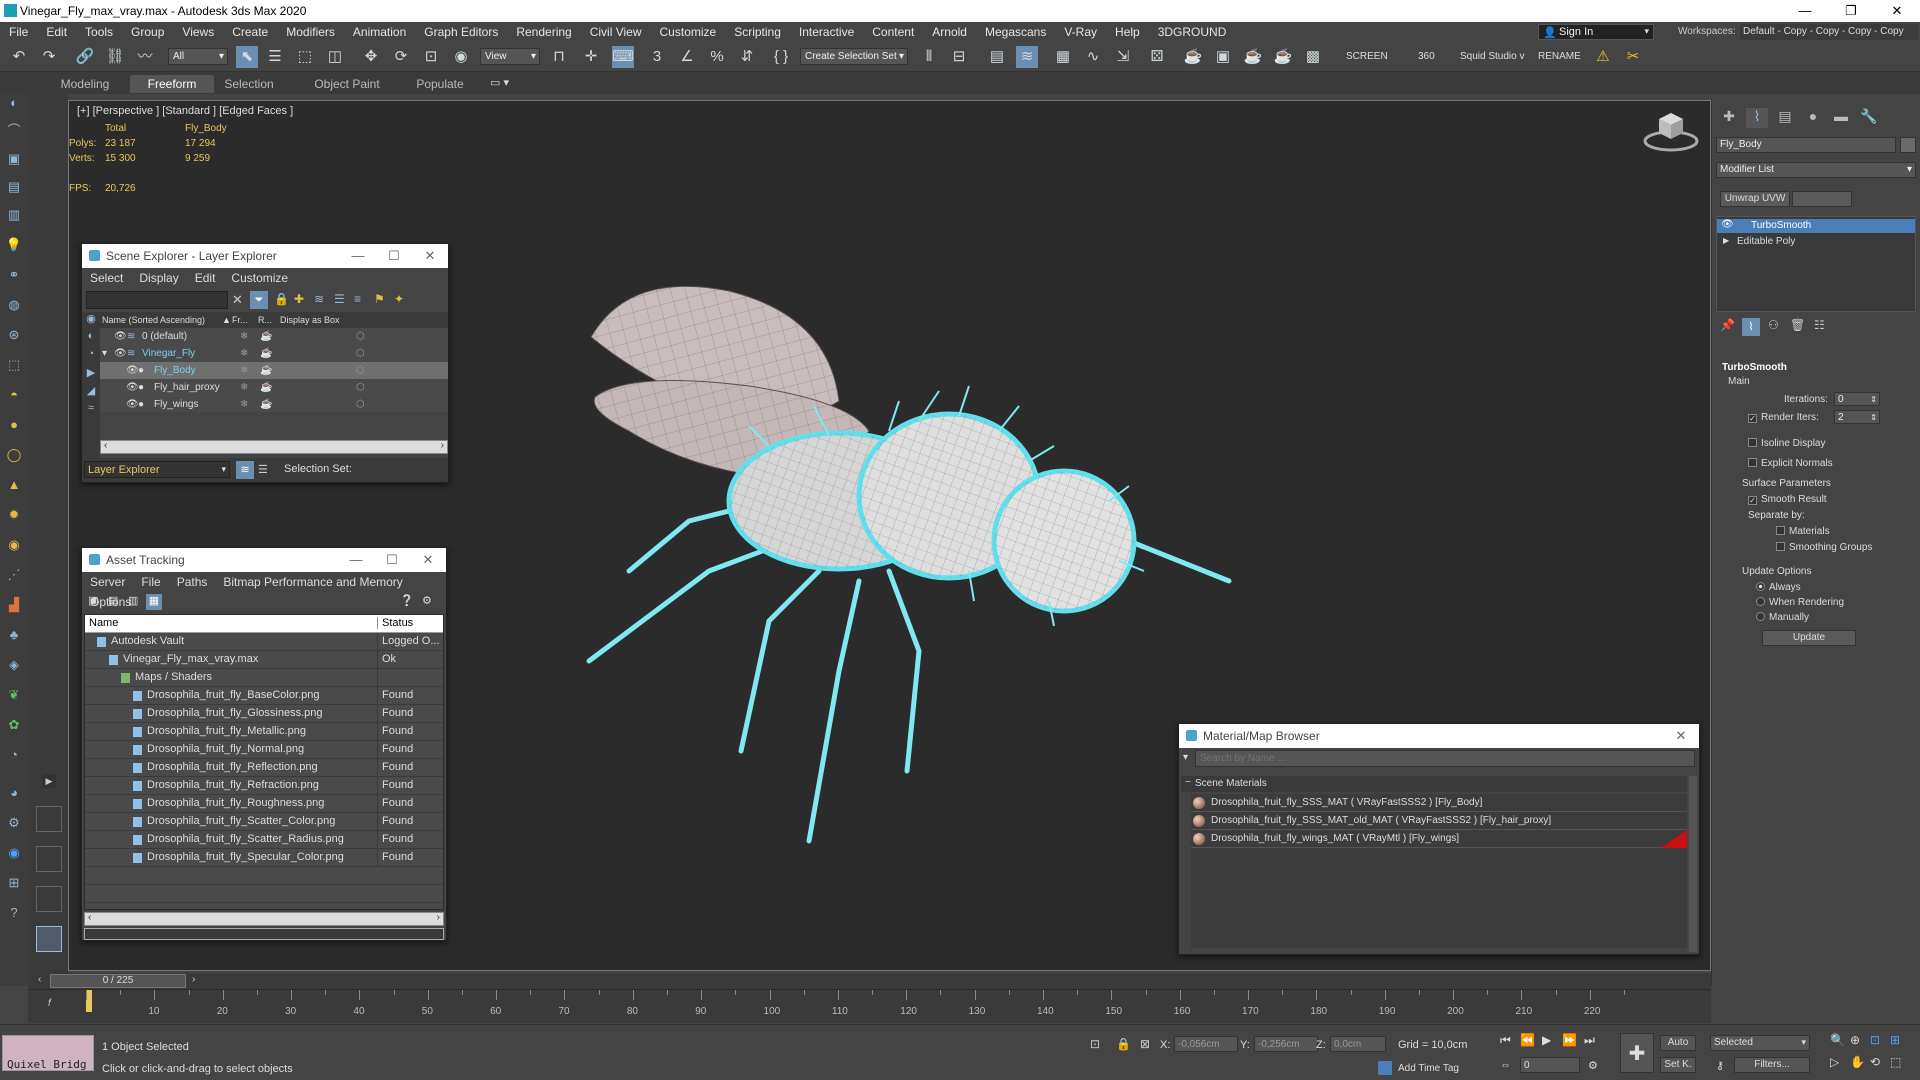 Image resolution: width=1920 pixels, height=1080 pixels. I want to click on menu-content: Content, so click(893, 32).